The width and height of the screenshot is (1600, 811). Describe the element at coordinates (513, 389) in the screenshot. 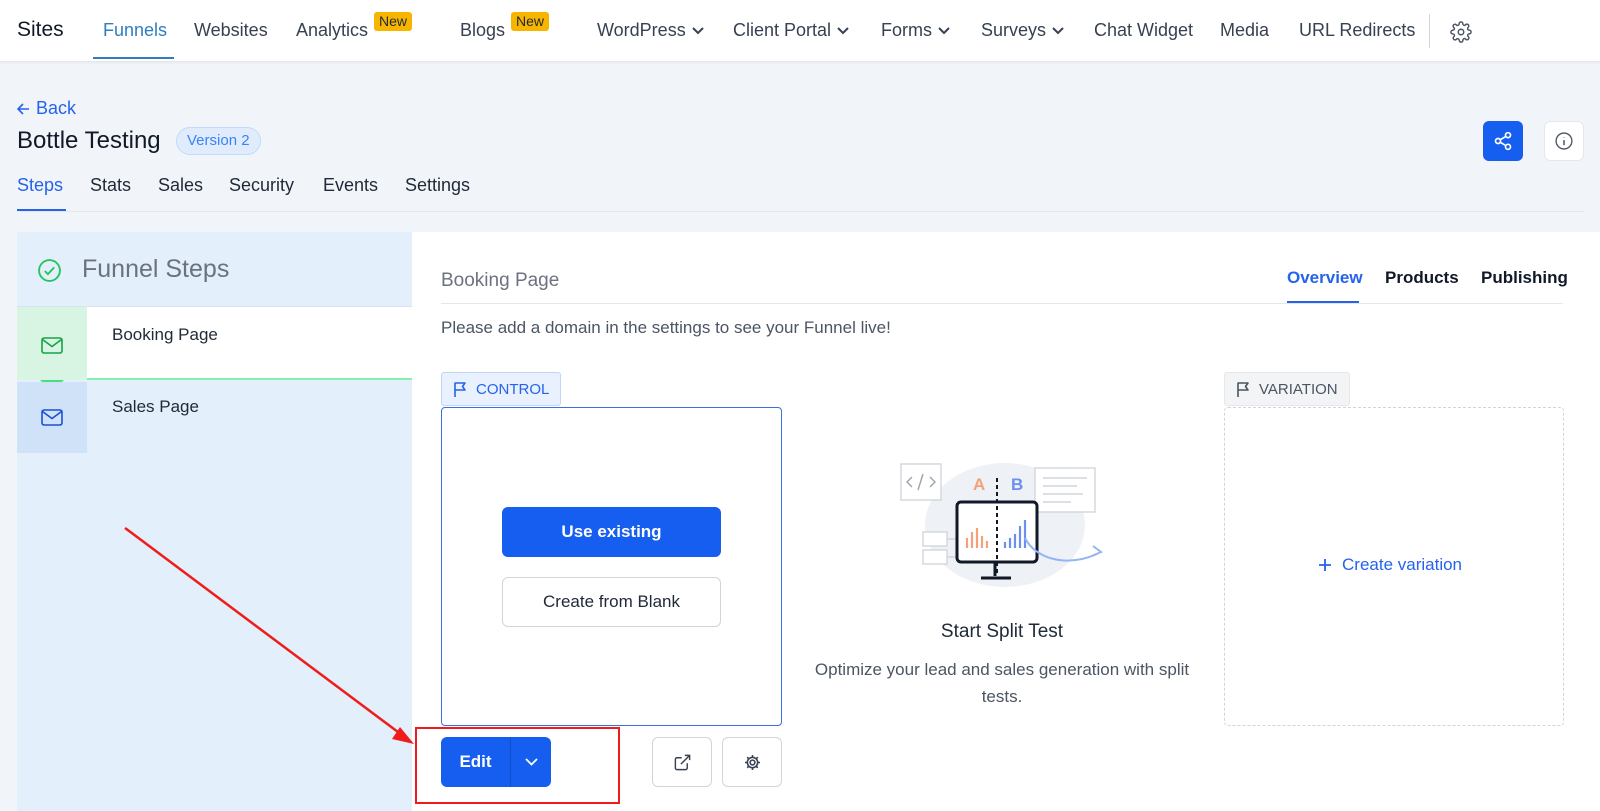

I see `control-label: CONTROL` at that location.